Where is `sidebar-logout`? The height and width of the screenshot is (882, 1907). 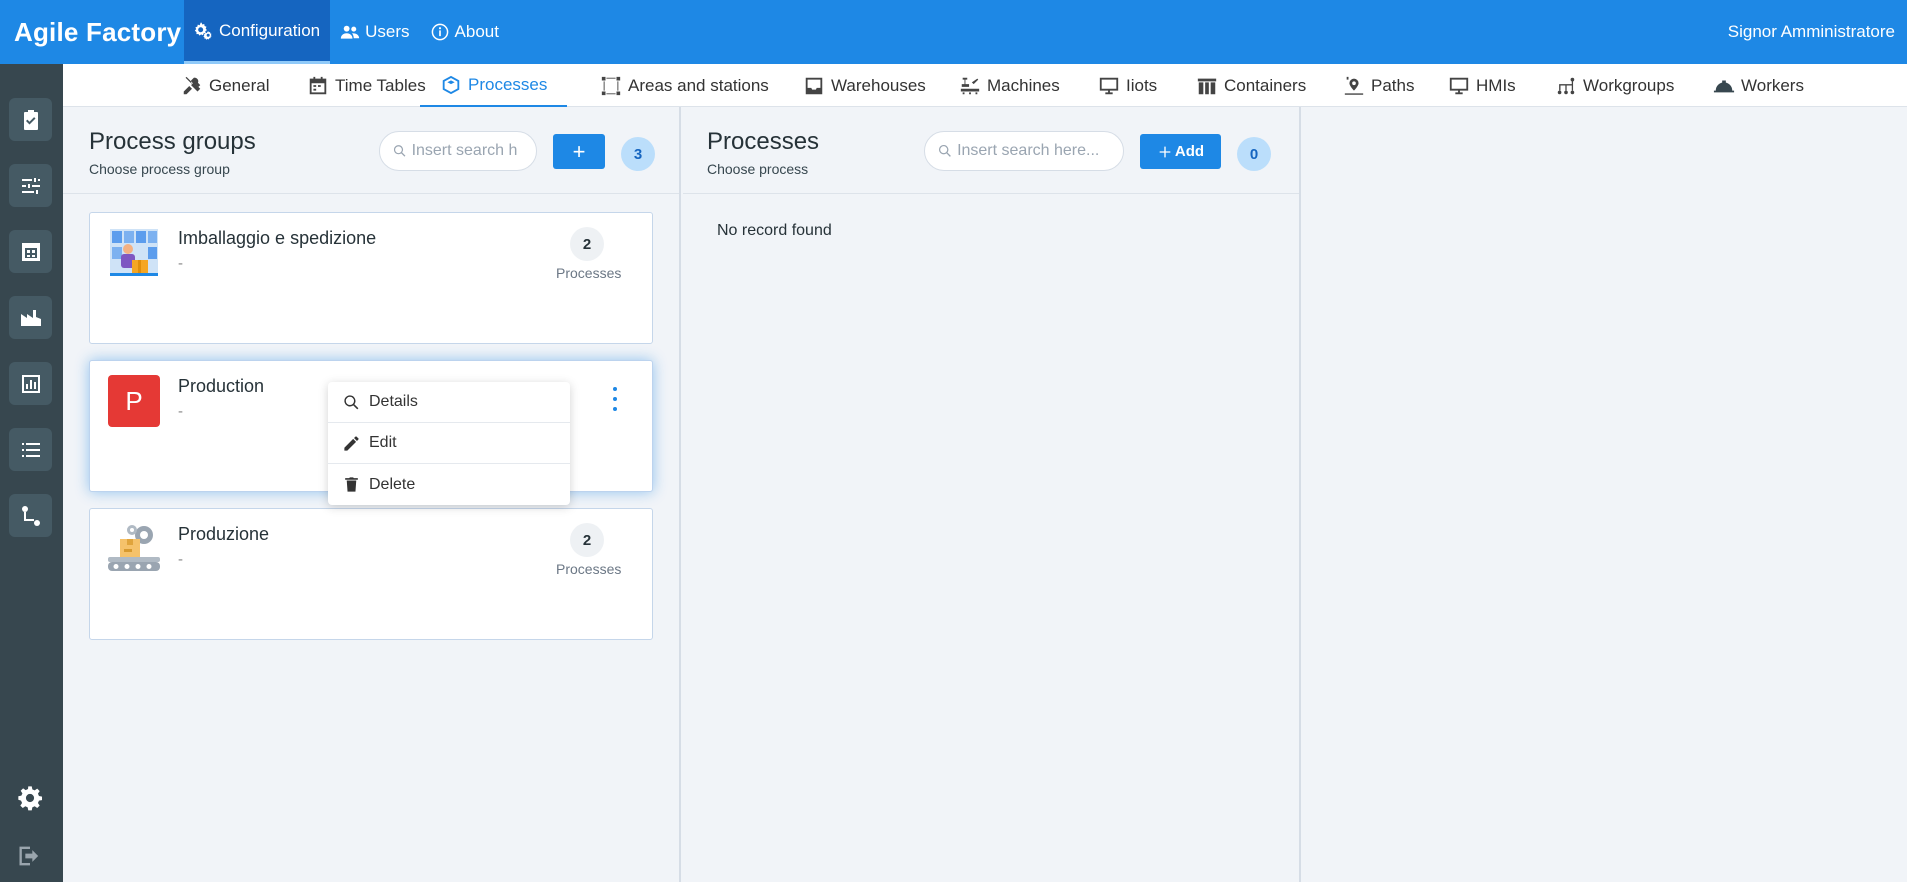
sidebar-logout is located at coordinates (30, 856).